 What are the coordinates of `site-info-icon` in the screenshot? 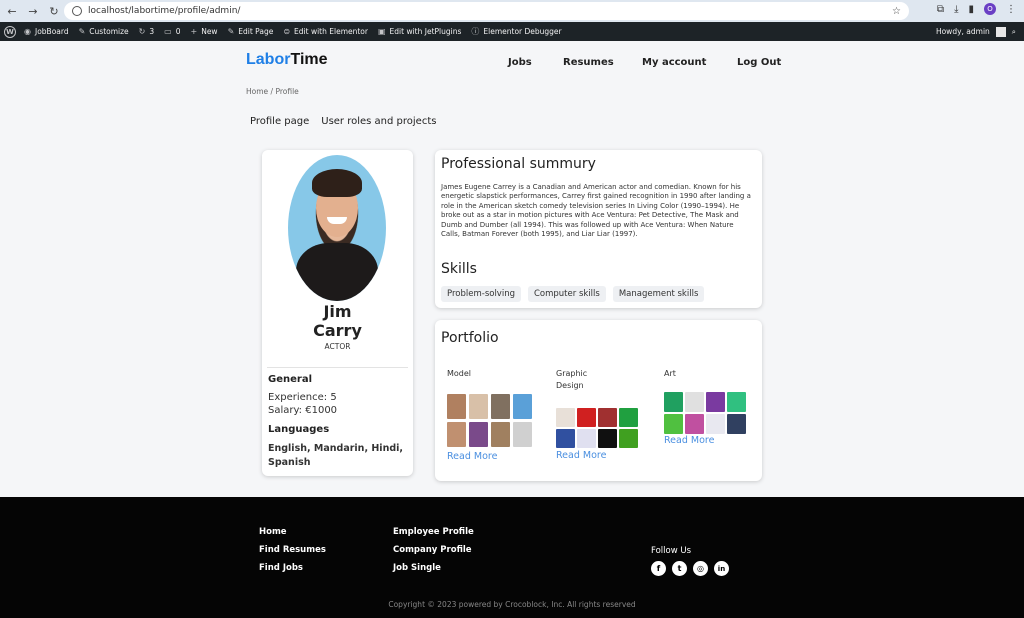 It's located at (77, 11).